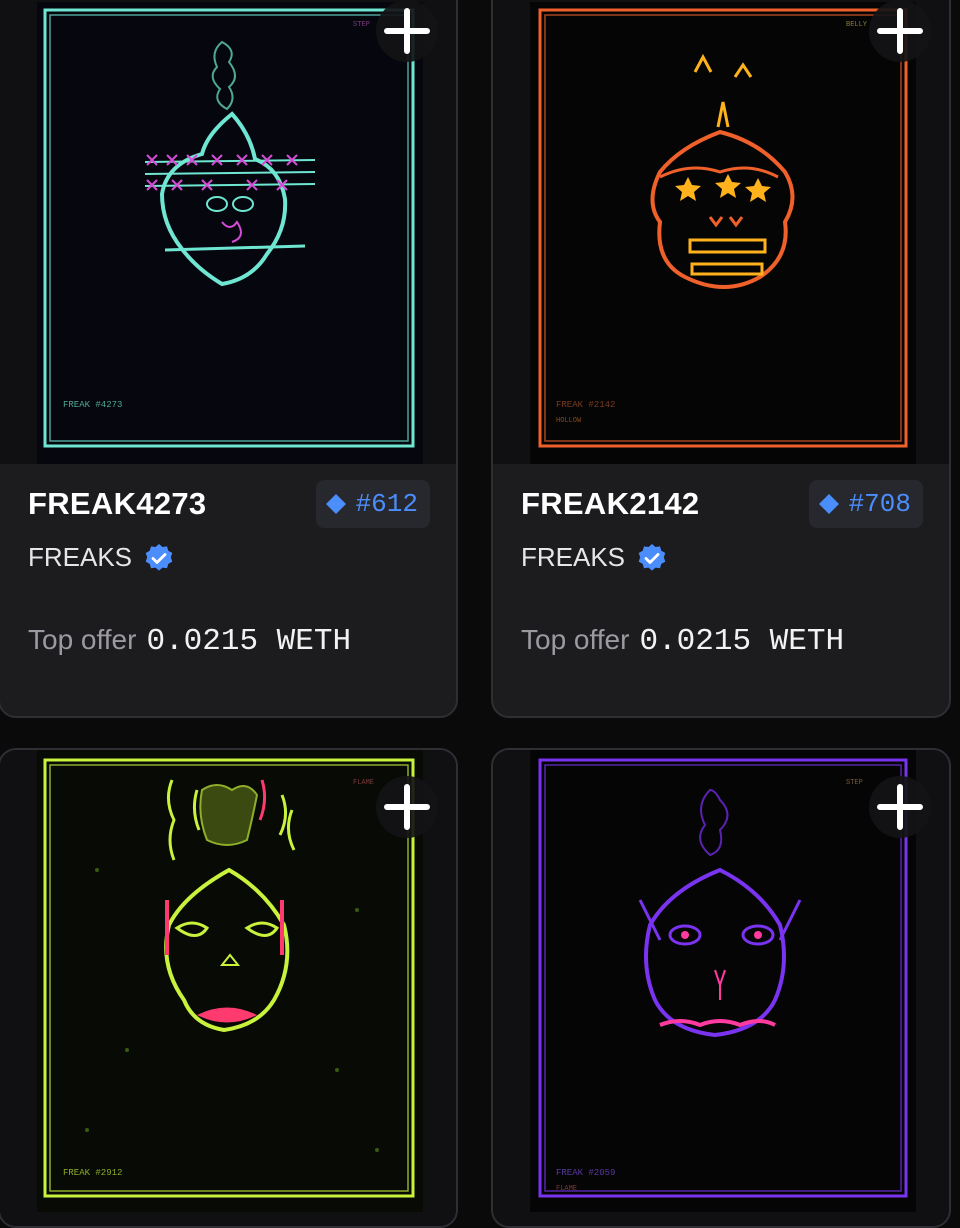 The image size is (960, 1228). I want to click on nft-subcaption: FLAME, so click(566, 1189).